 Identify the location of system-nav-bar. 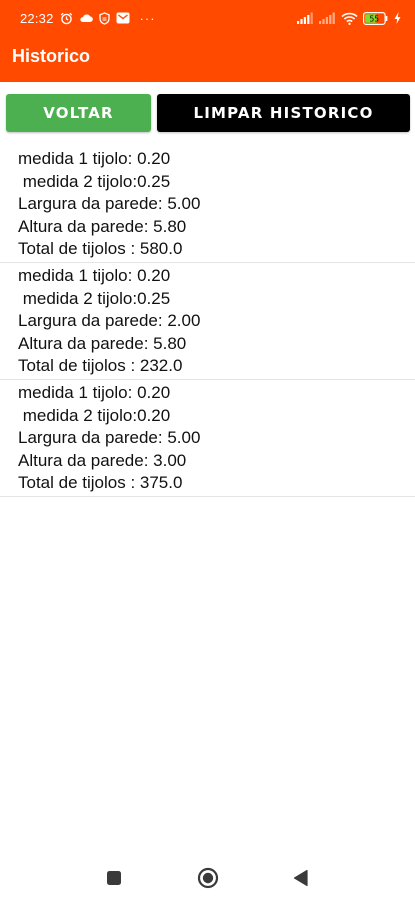
(207, 875).